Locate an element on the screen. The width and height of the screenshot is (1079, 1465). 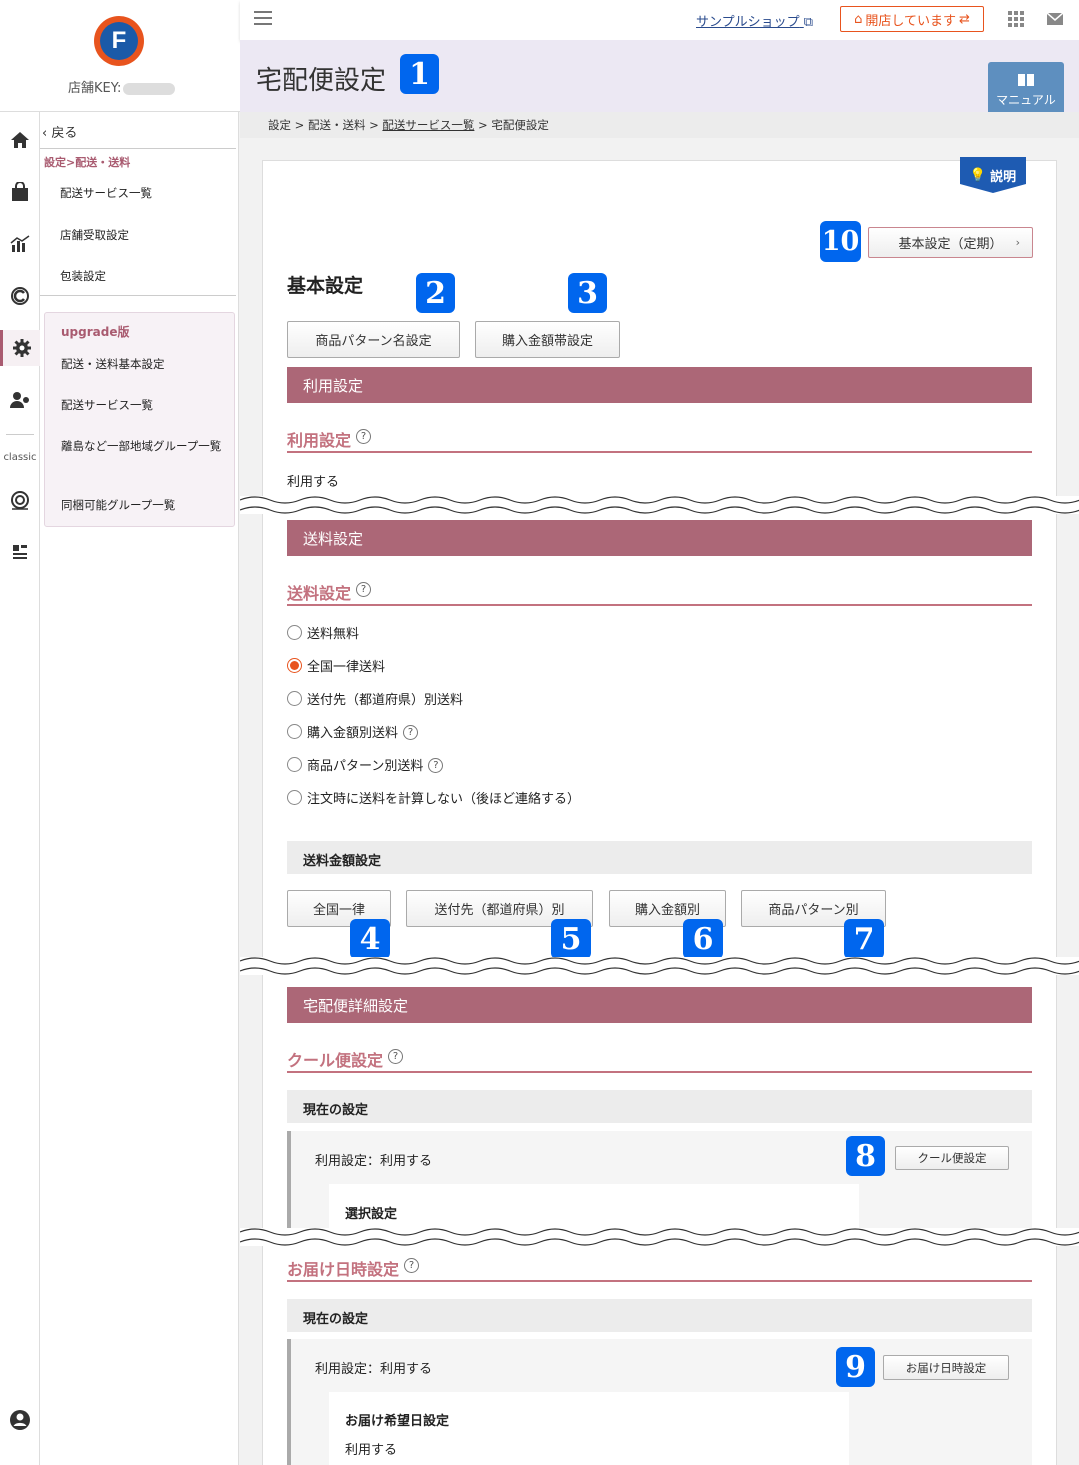
radio-flat-rate: 全国一律送料 is located at coordinates (336, 665).